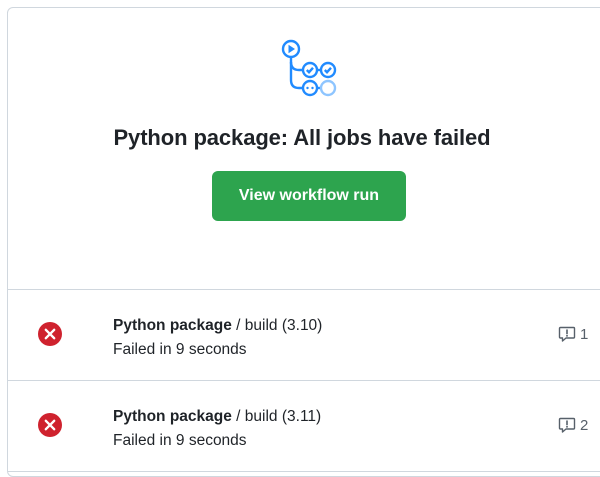 Image resolution: width=600 pixels, height=477 pixels. I want to click on annotation-count-value: 2, so click(584, 425).